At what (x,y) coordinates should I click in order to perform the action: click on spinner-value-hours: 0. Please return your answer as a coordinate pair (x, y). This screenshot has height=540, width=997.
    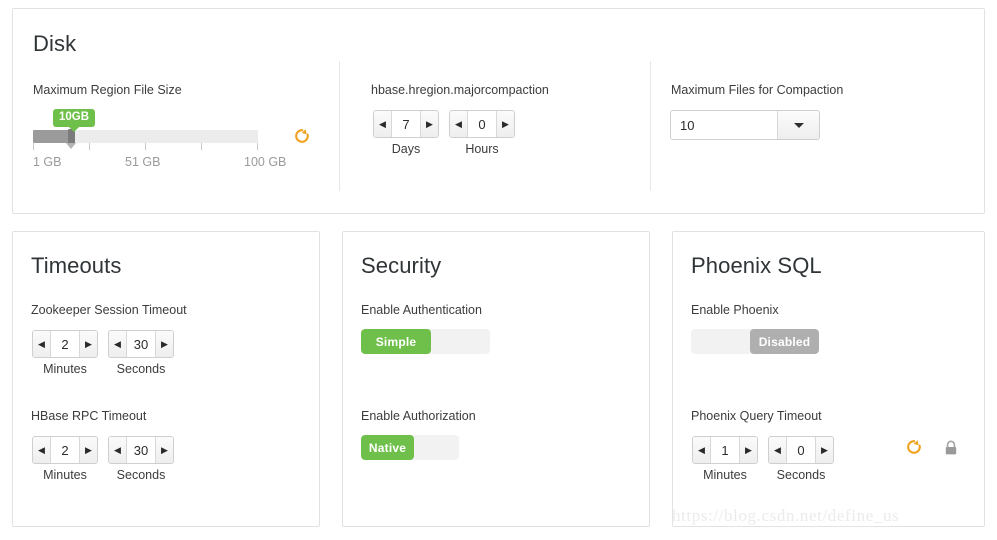
    Looking at the image, I should click on (482, 124).